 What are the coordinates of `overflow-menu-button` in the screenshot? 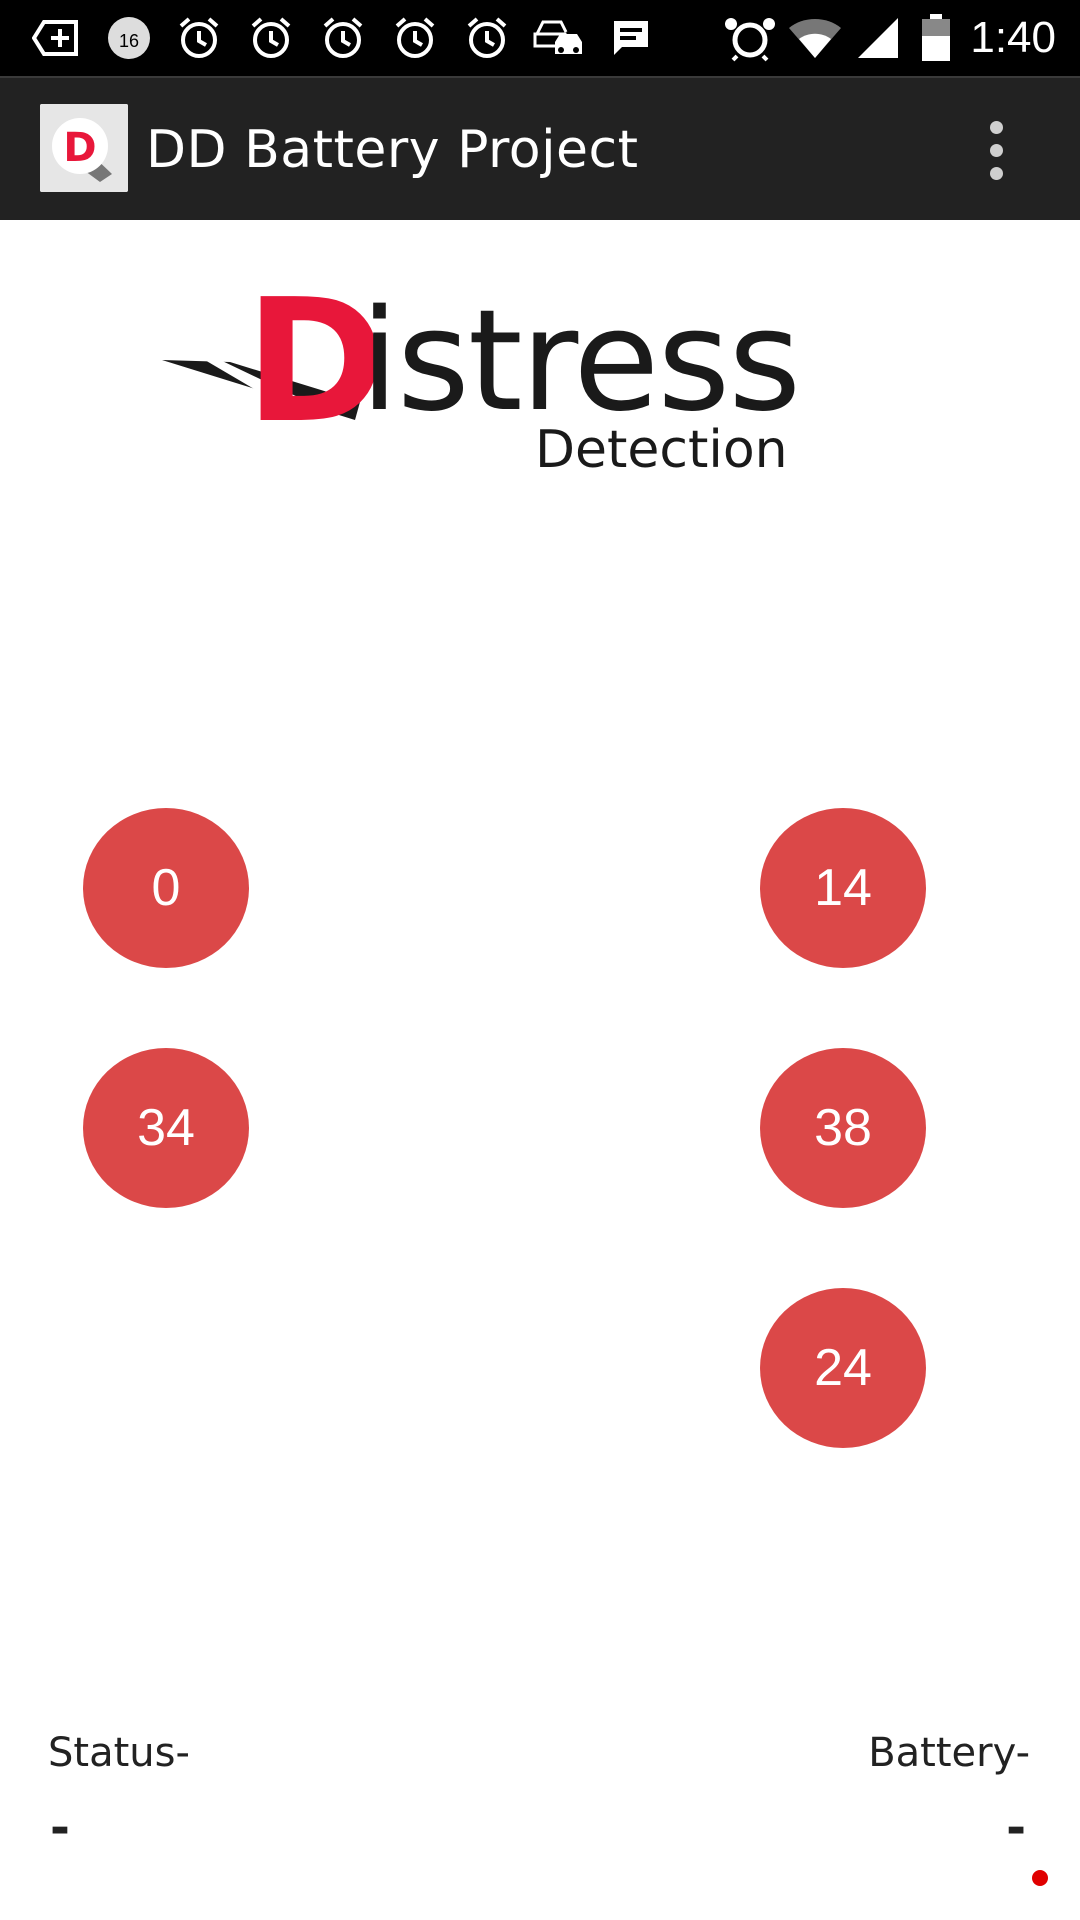 It's located at (996, 150).